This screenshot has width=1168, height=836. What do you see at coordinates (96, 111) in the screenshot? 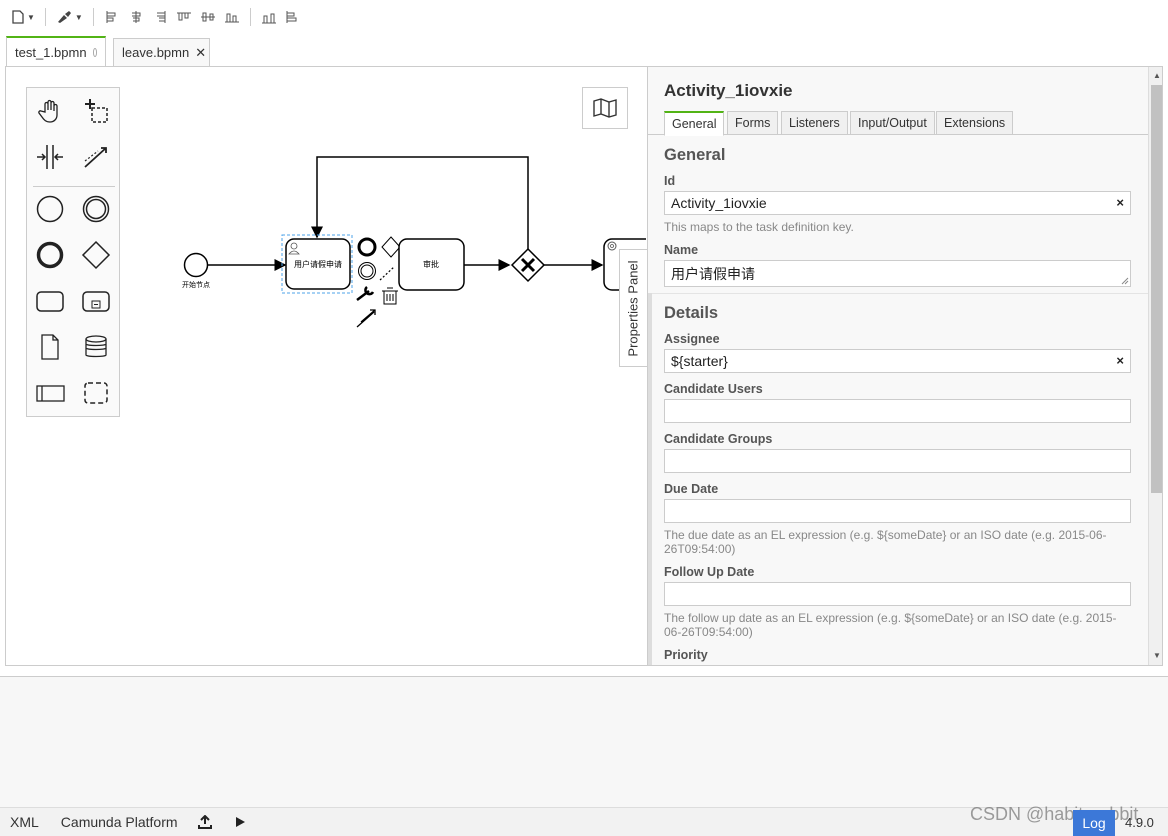
I see `lasso-tool` at bounding box center [96, 111].